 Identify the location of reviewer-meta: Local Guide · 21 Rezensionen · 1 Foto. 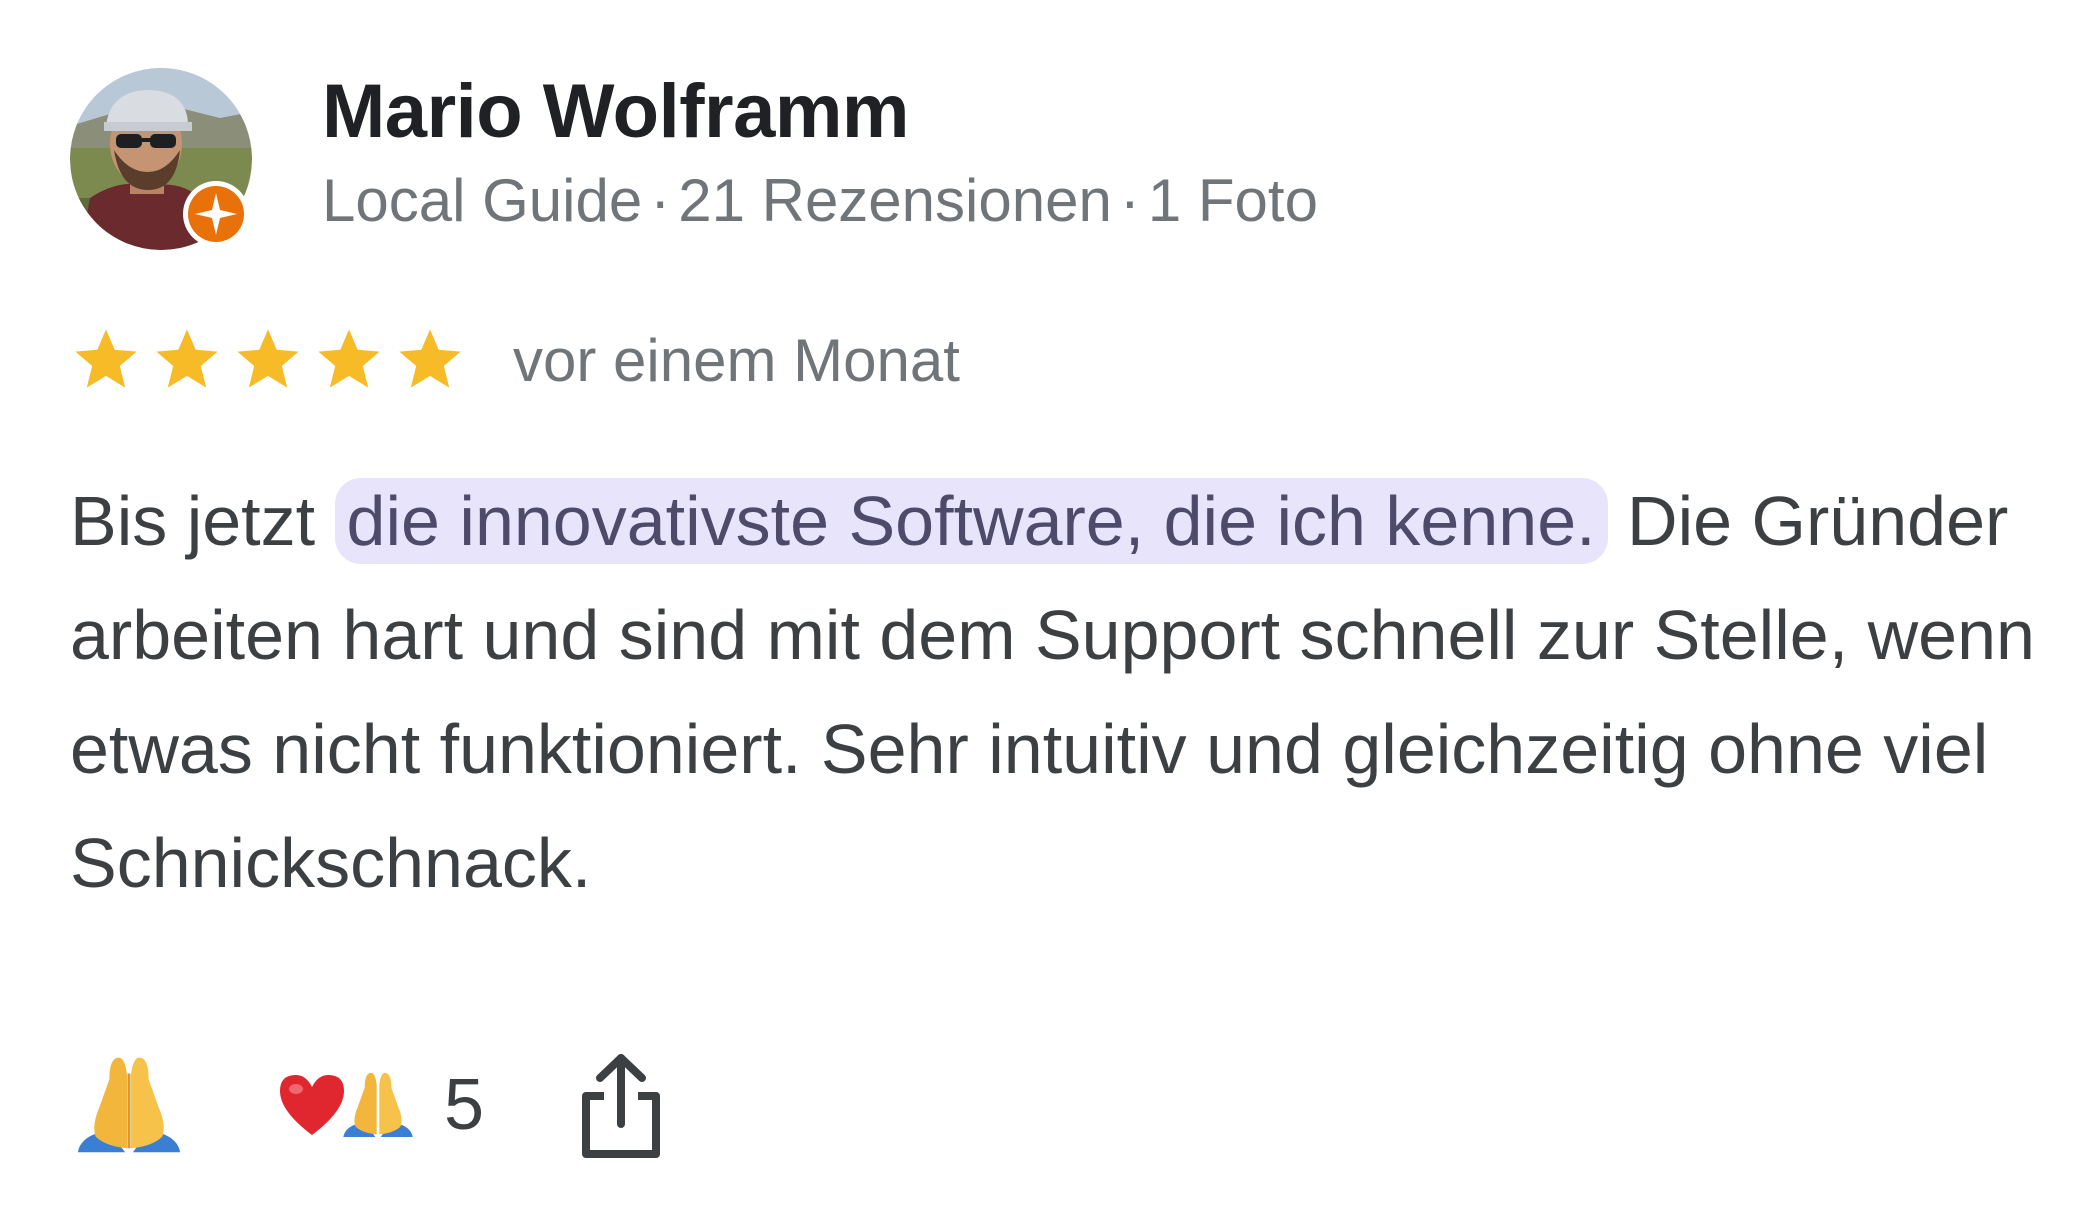
(820, 201).